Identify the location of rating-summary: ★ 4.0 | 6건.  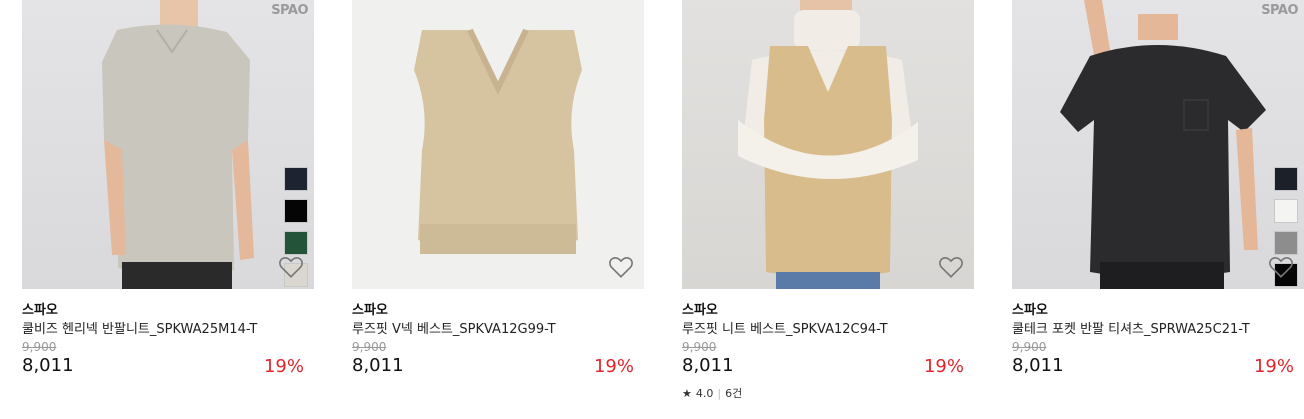
(828, 393).